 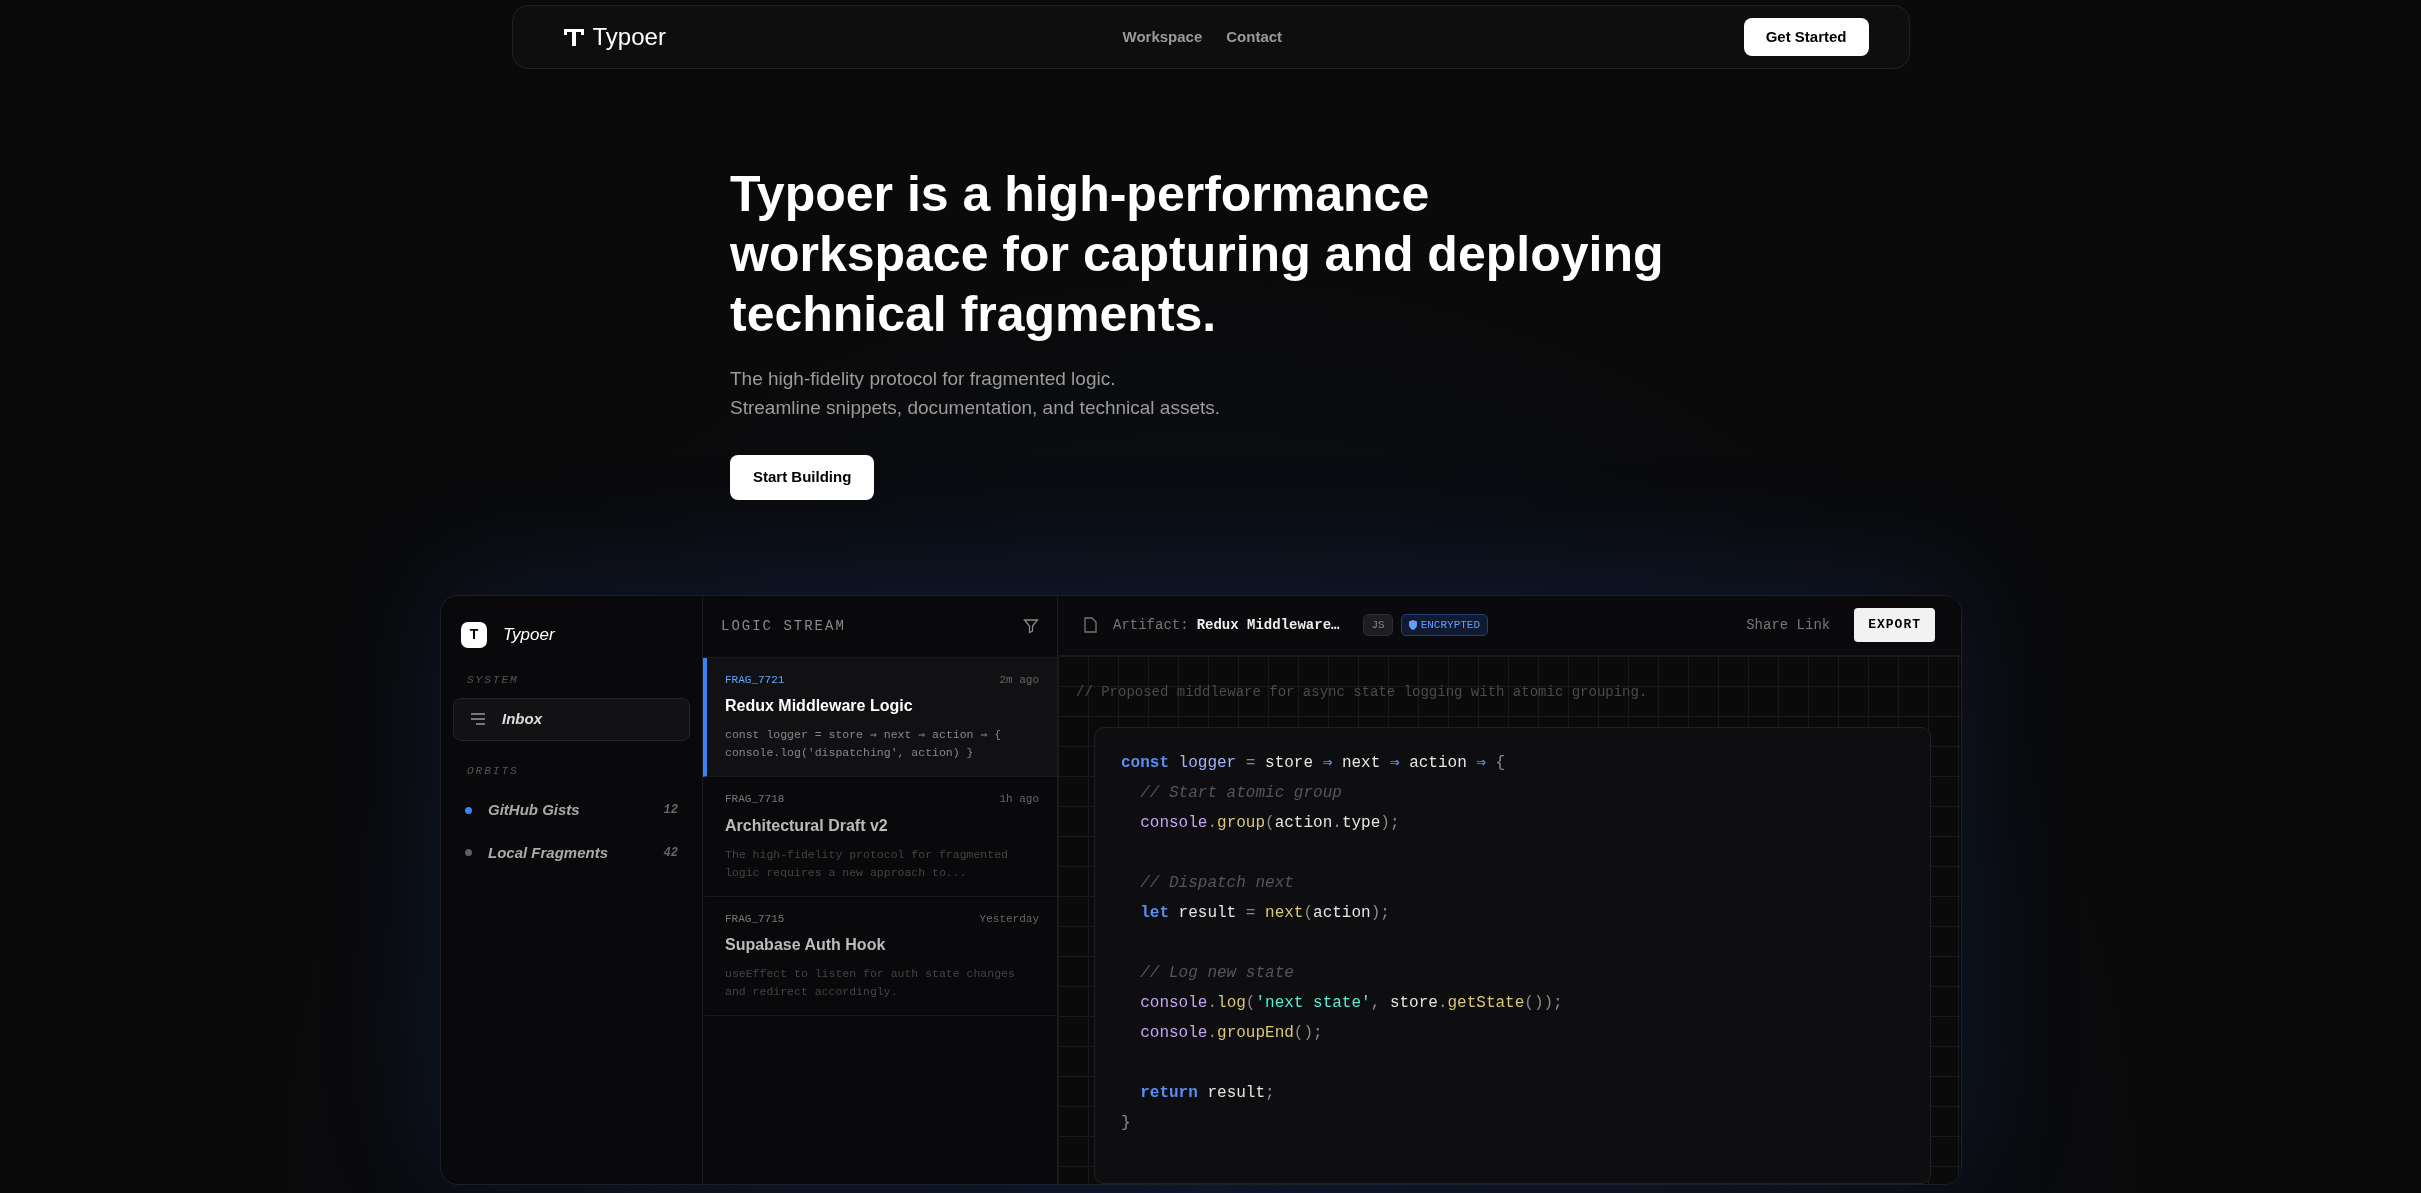 I want to click on list-icon, so click(x=478, y=719).